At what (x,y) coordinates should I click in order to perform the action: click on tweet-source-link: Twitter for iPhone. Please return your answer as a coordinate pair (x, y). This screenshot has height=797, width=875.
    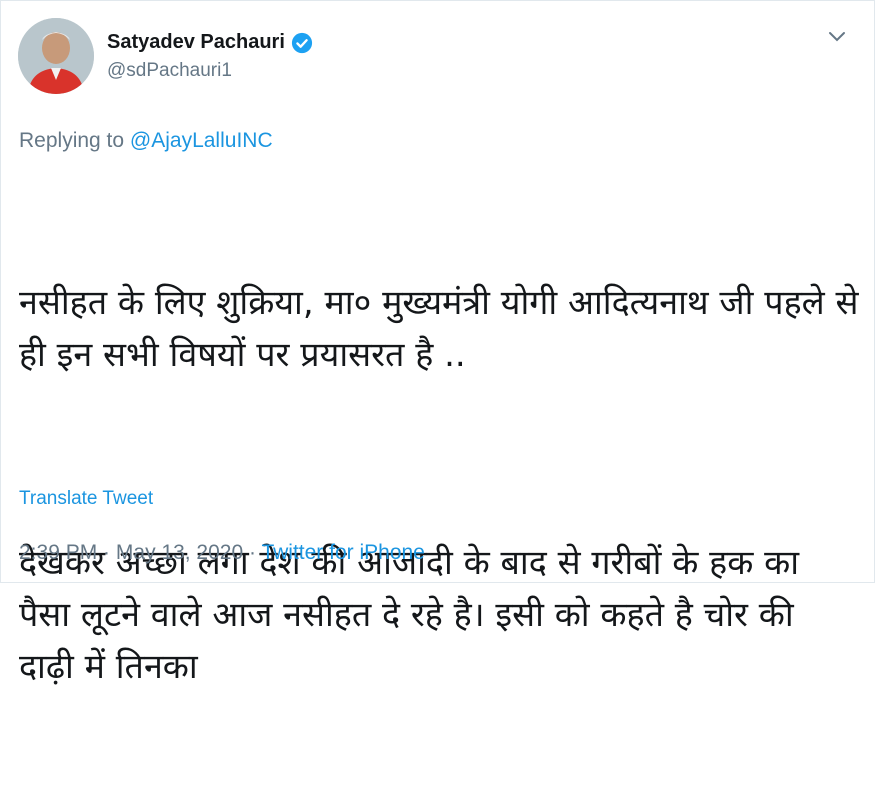
    Looking at the image, I should click on (342, 552).